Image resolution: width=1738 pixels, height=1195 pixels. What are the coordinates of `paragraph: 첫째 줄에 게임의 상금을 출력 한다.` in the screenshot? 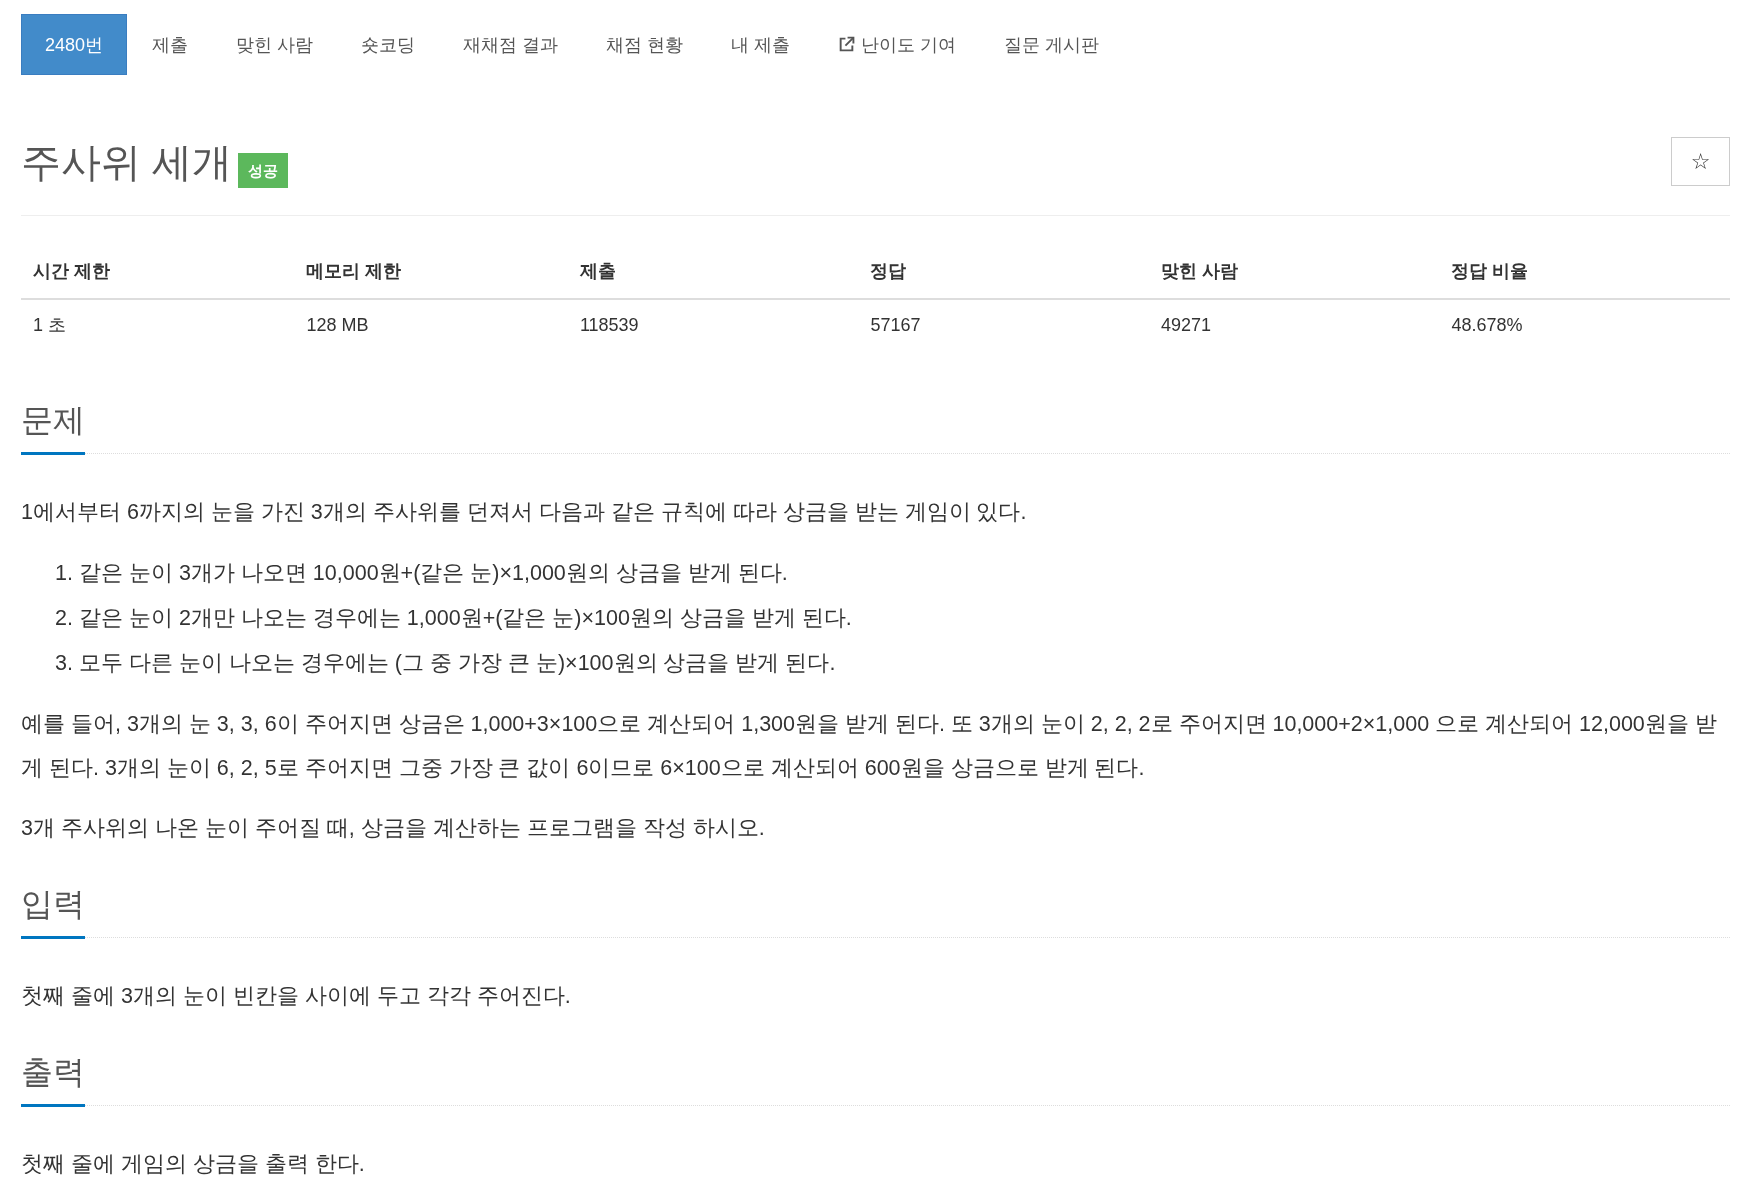 It's located at (193, 1164).